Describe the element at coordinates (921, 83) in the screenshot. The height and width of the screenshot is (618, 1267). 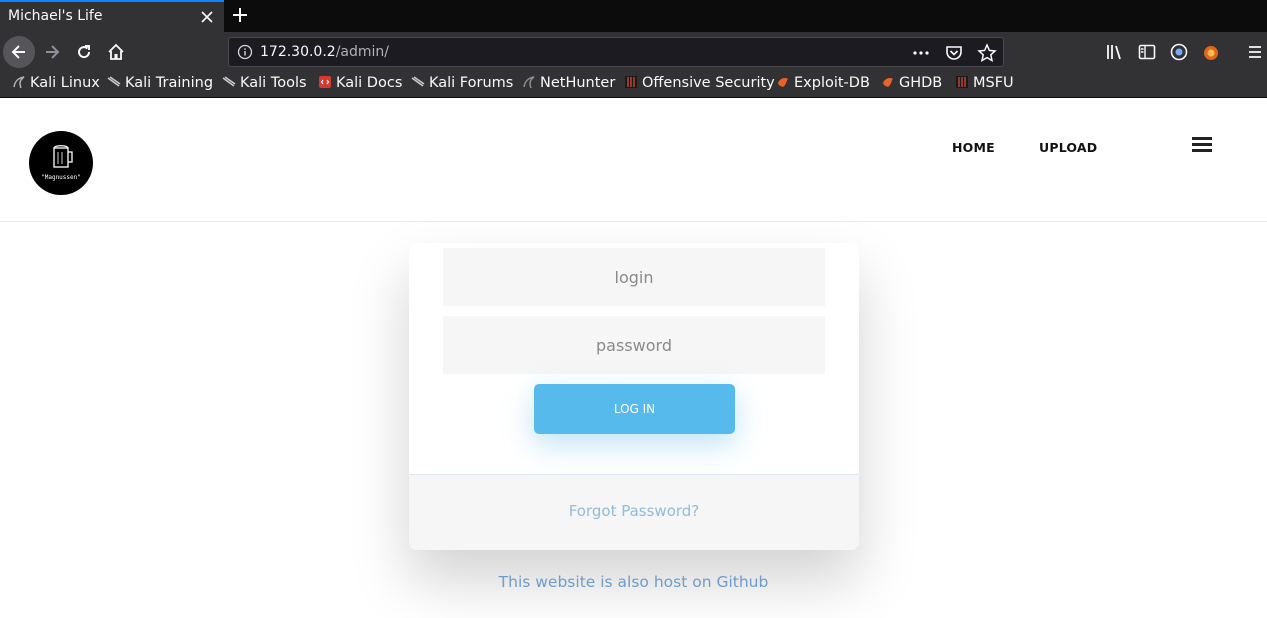
I see `bookmark-label: GHDB` at that location.